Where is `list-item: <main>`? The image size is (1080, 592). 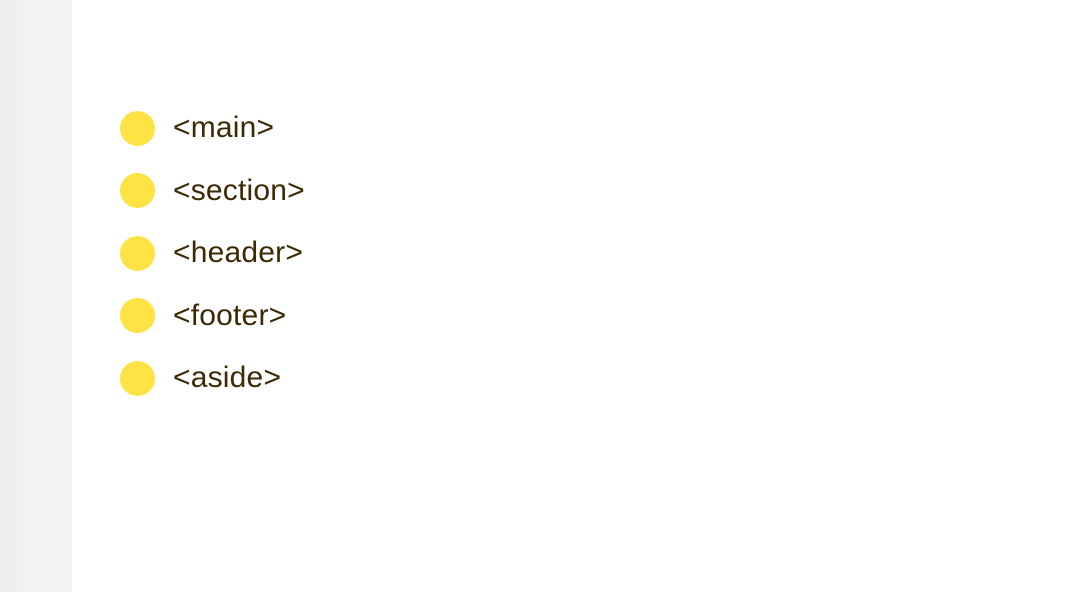 list-item: <main> is located at coordinates (212, 128).